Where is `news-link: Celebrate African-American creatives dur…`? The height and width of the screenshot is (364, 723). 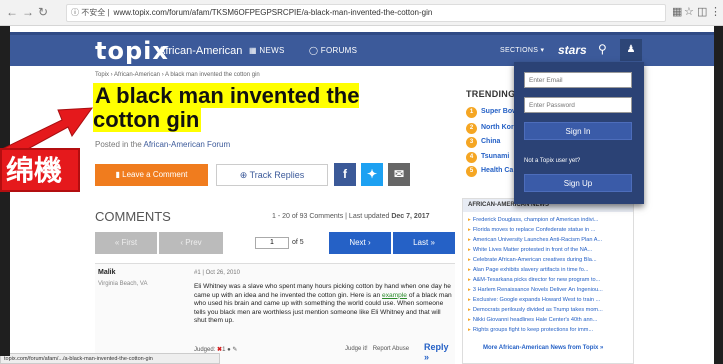
news-link: Celebrate African-American creatives dur… is located at coordinates (550, 260).